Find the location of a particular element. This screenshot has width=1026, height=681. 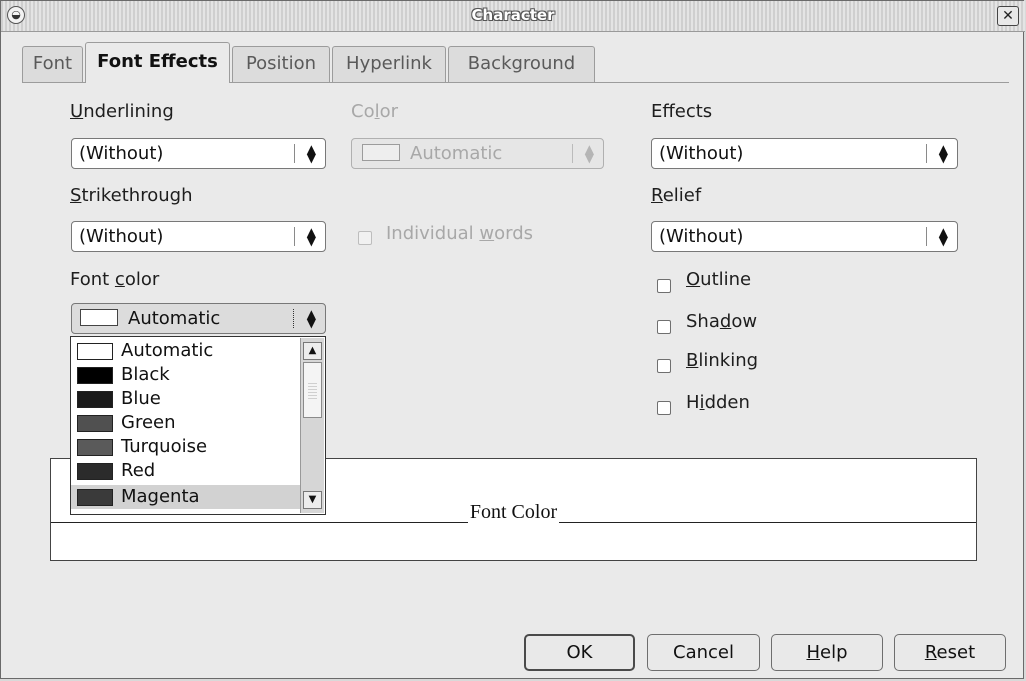

close-button: ✕ is located at coordinates (1008, 16).